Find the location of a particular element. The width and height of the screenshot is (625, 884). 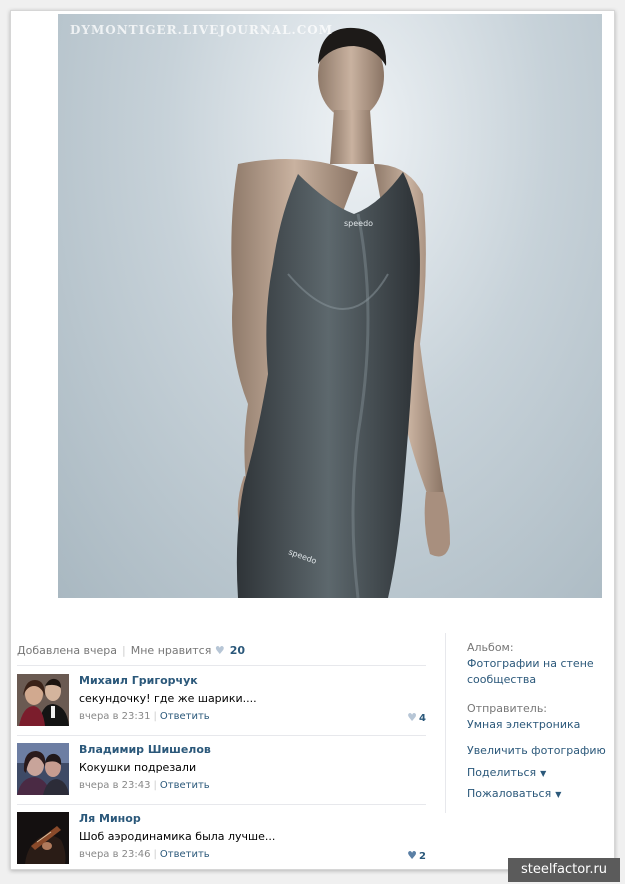

comment-like-button: ♥ 2 is located at coordinates (416, 855).